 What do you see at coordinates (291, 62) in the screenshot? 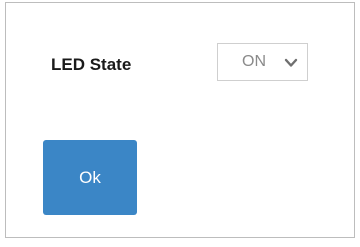
I see `chevron-down-icon` at bounding box center [291, 62].